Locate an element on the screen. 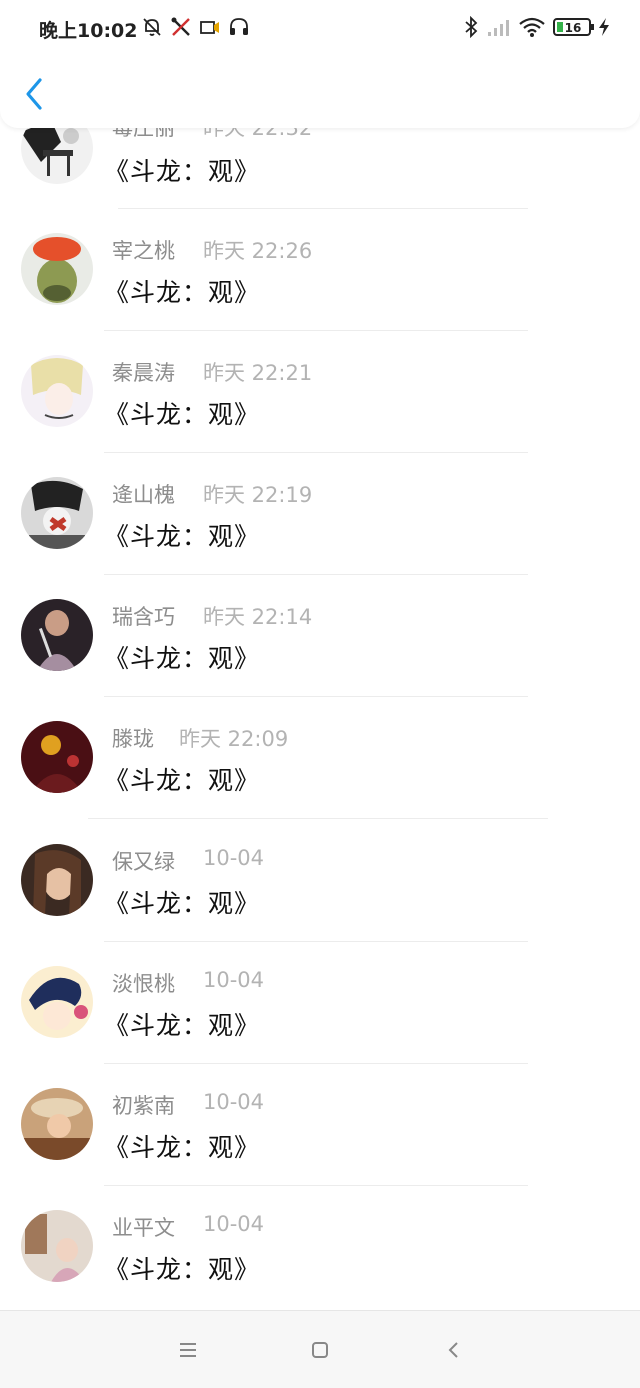 The width and height of the screenshot is (640, 1388). list-item: 瑞含巧 昨天 22:14 《斗龙：观》 is located at coordinates (320, 636).